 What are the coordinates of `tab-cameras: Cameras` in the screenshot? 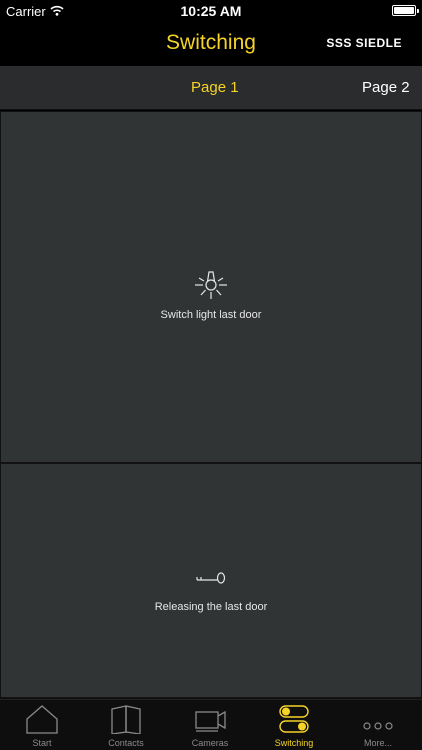 It's located at (210, 725).